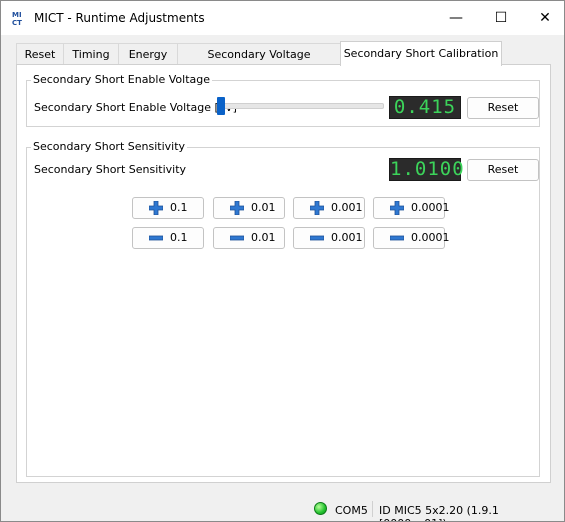 Image resolution: width=565 pixels, height=522 pixels. What do you see at coordinates (543, 18) in the screenshot?
I see `close-button: ✕` at bounding box center [543, 18].